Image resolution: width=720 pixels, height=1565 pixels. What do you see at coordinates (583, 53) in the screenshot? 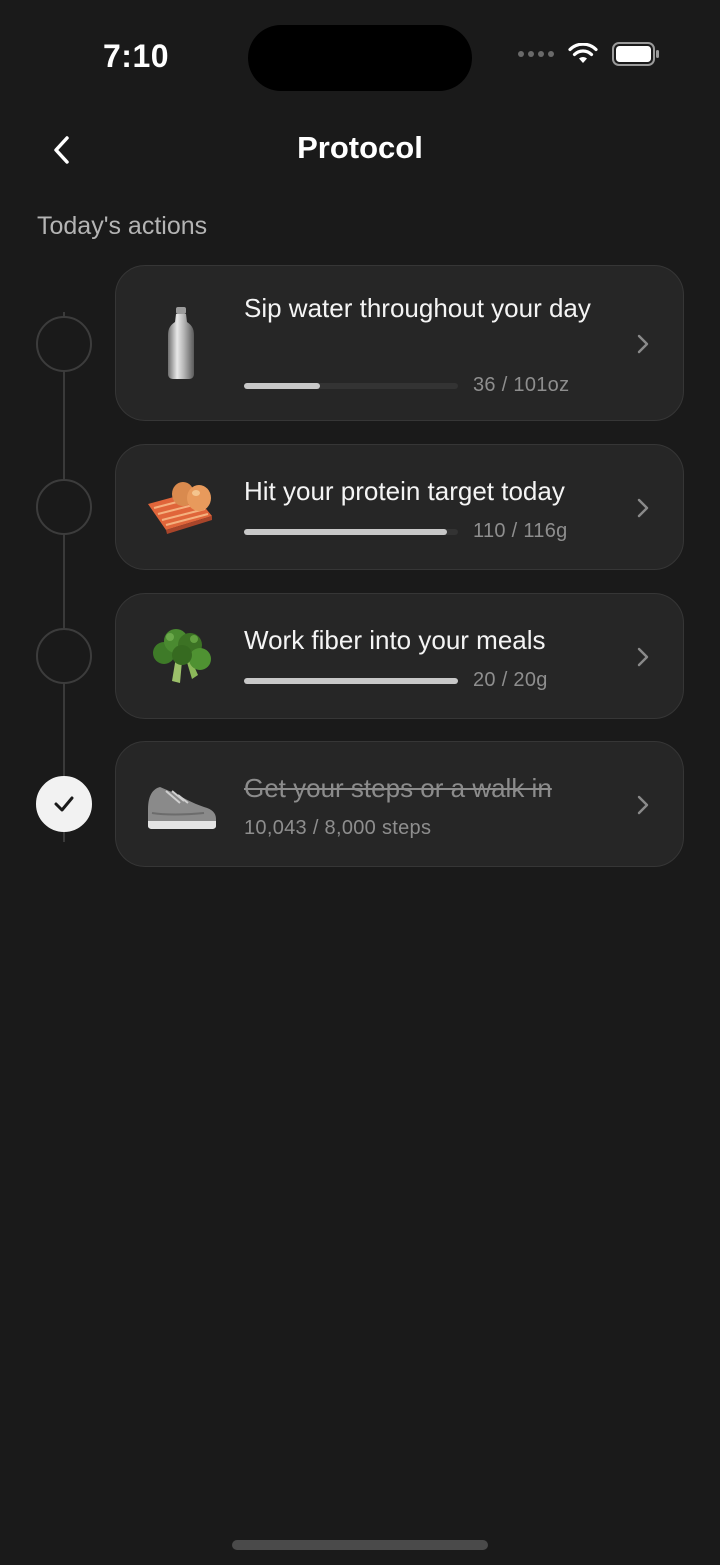
I see `wifi-icon` at bounding box center [583, 53].